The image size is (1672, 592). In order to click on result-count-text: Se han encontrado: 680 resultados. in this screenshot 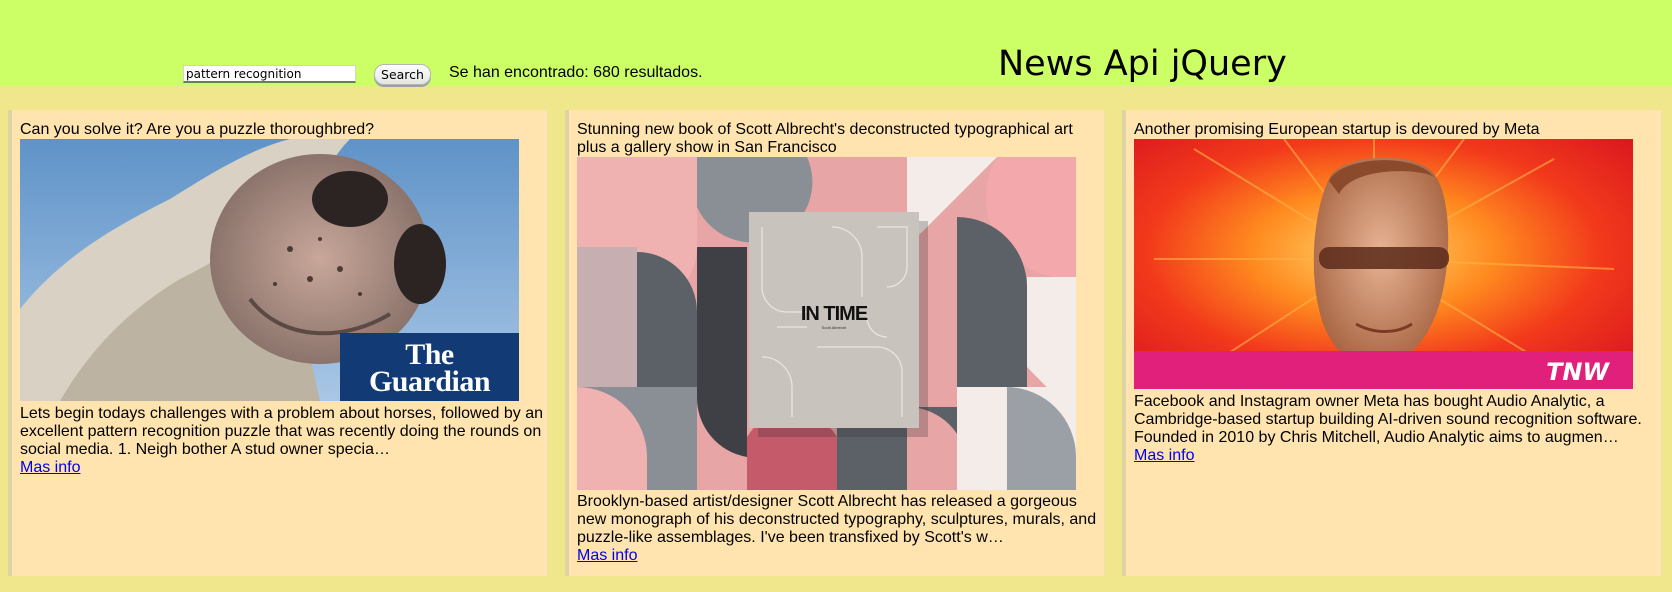, I will do `click(576, 72)`.